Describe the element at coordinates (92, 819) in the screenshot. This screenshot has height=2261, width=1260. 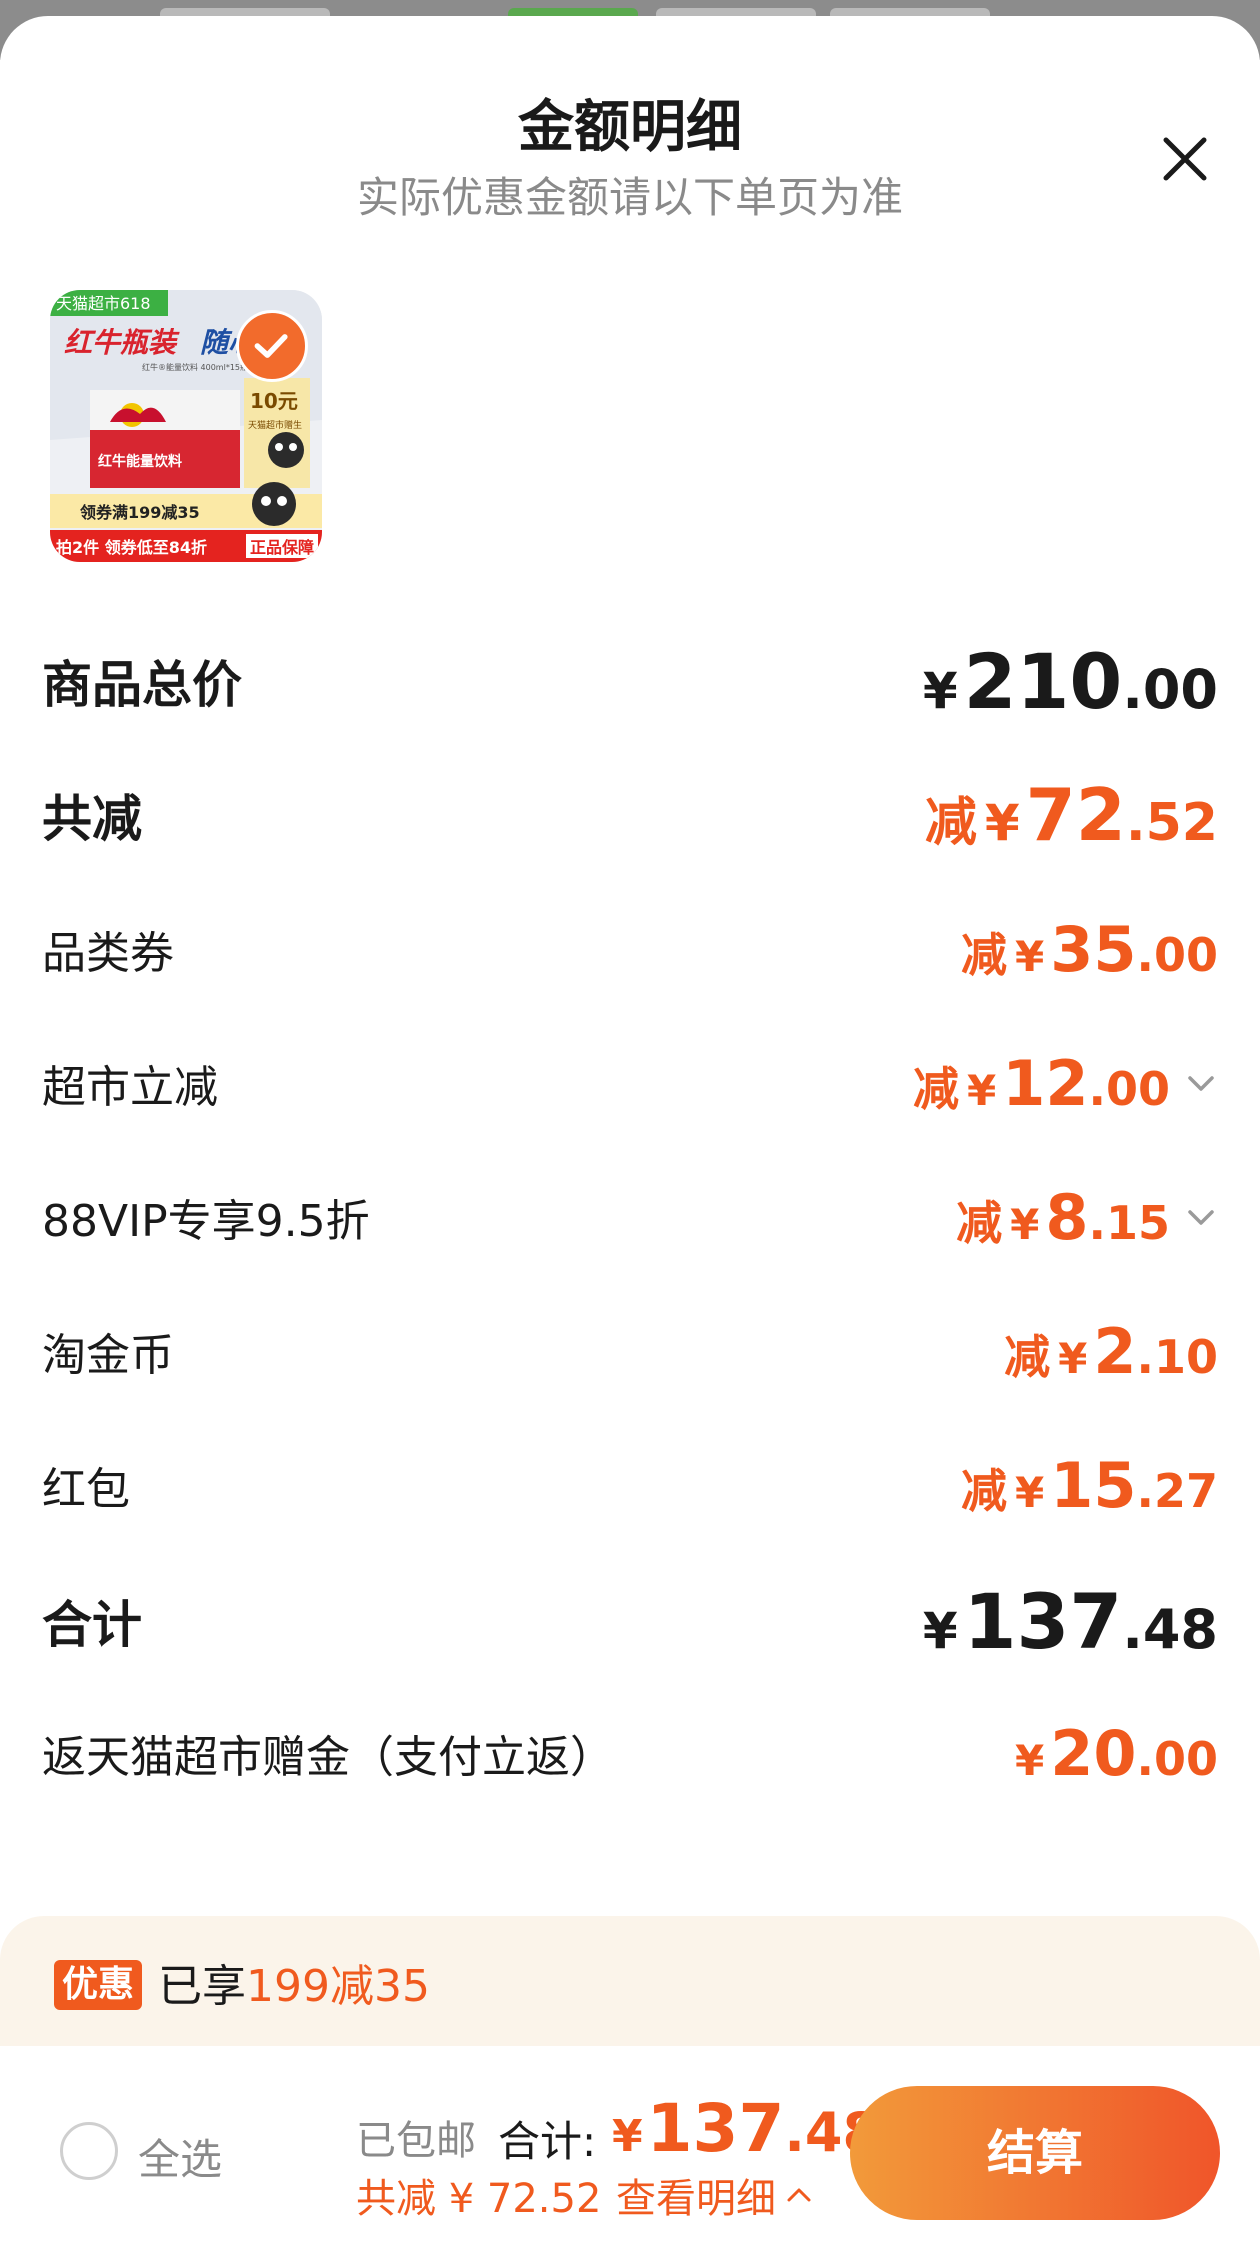
I see `row-label: 共减` at that location.